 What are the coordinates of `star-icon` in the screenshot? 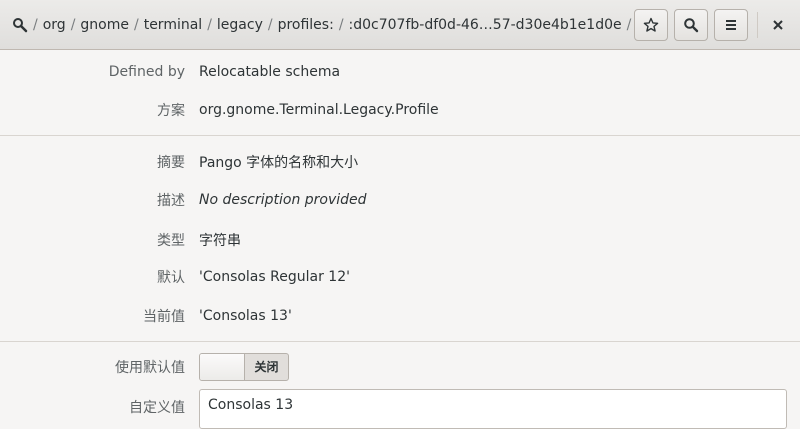 It's located at (651, 24).